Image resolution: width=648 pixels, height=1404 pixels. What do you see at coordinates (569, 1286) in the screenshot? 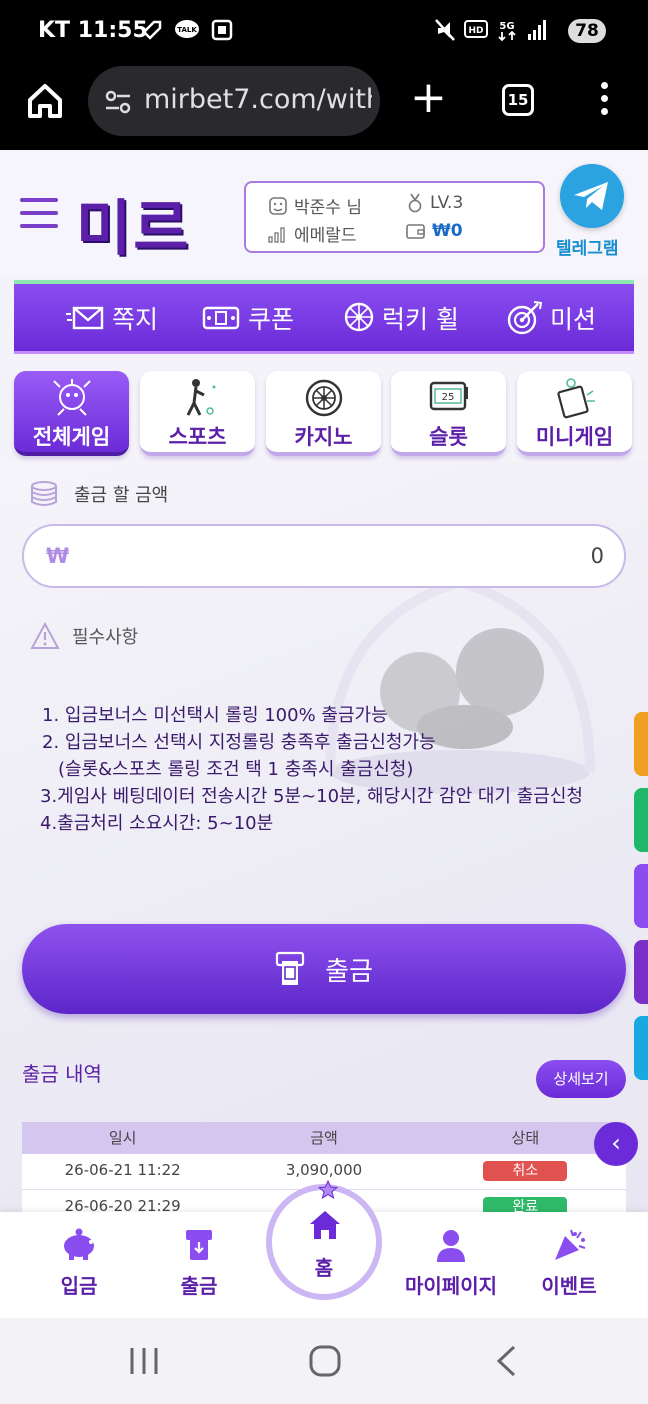
I see `nav-label: 이벤트` at bounding box center [569, 1286].